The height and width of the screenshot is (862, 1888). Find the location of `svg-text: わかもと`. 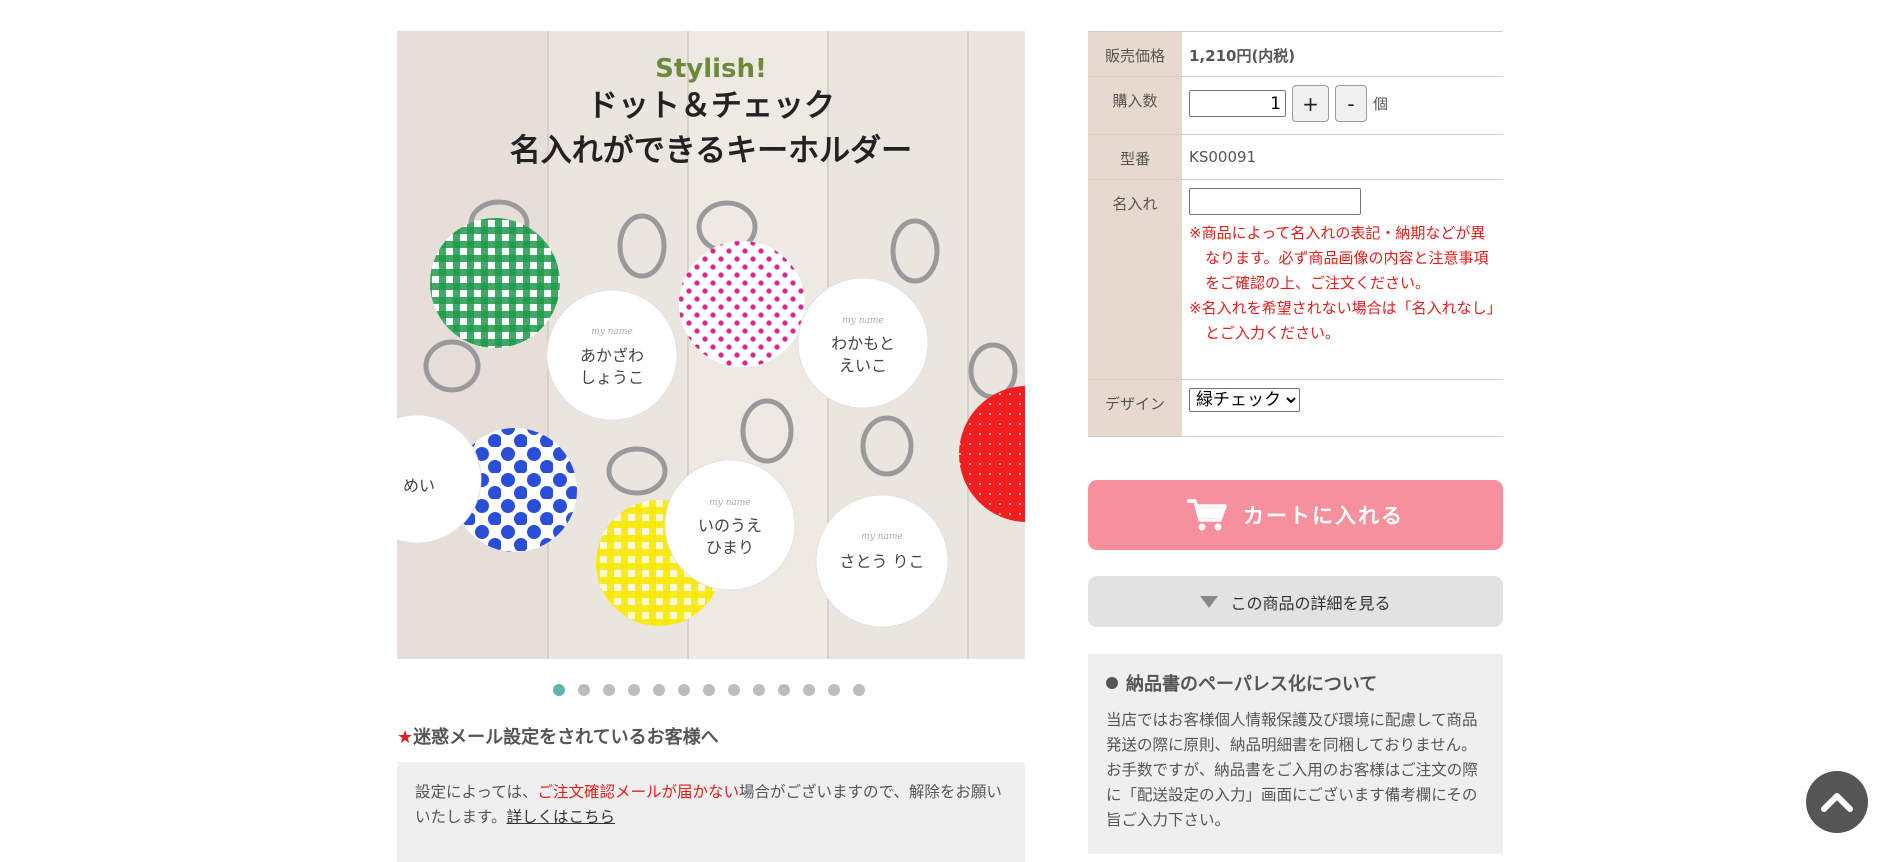

svg-text: わかもと is located at coordinates (863, 343).